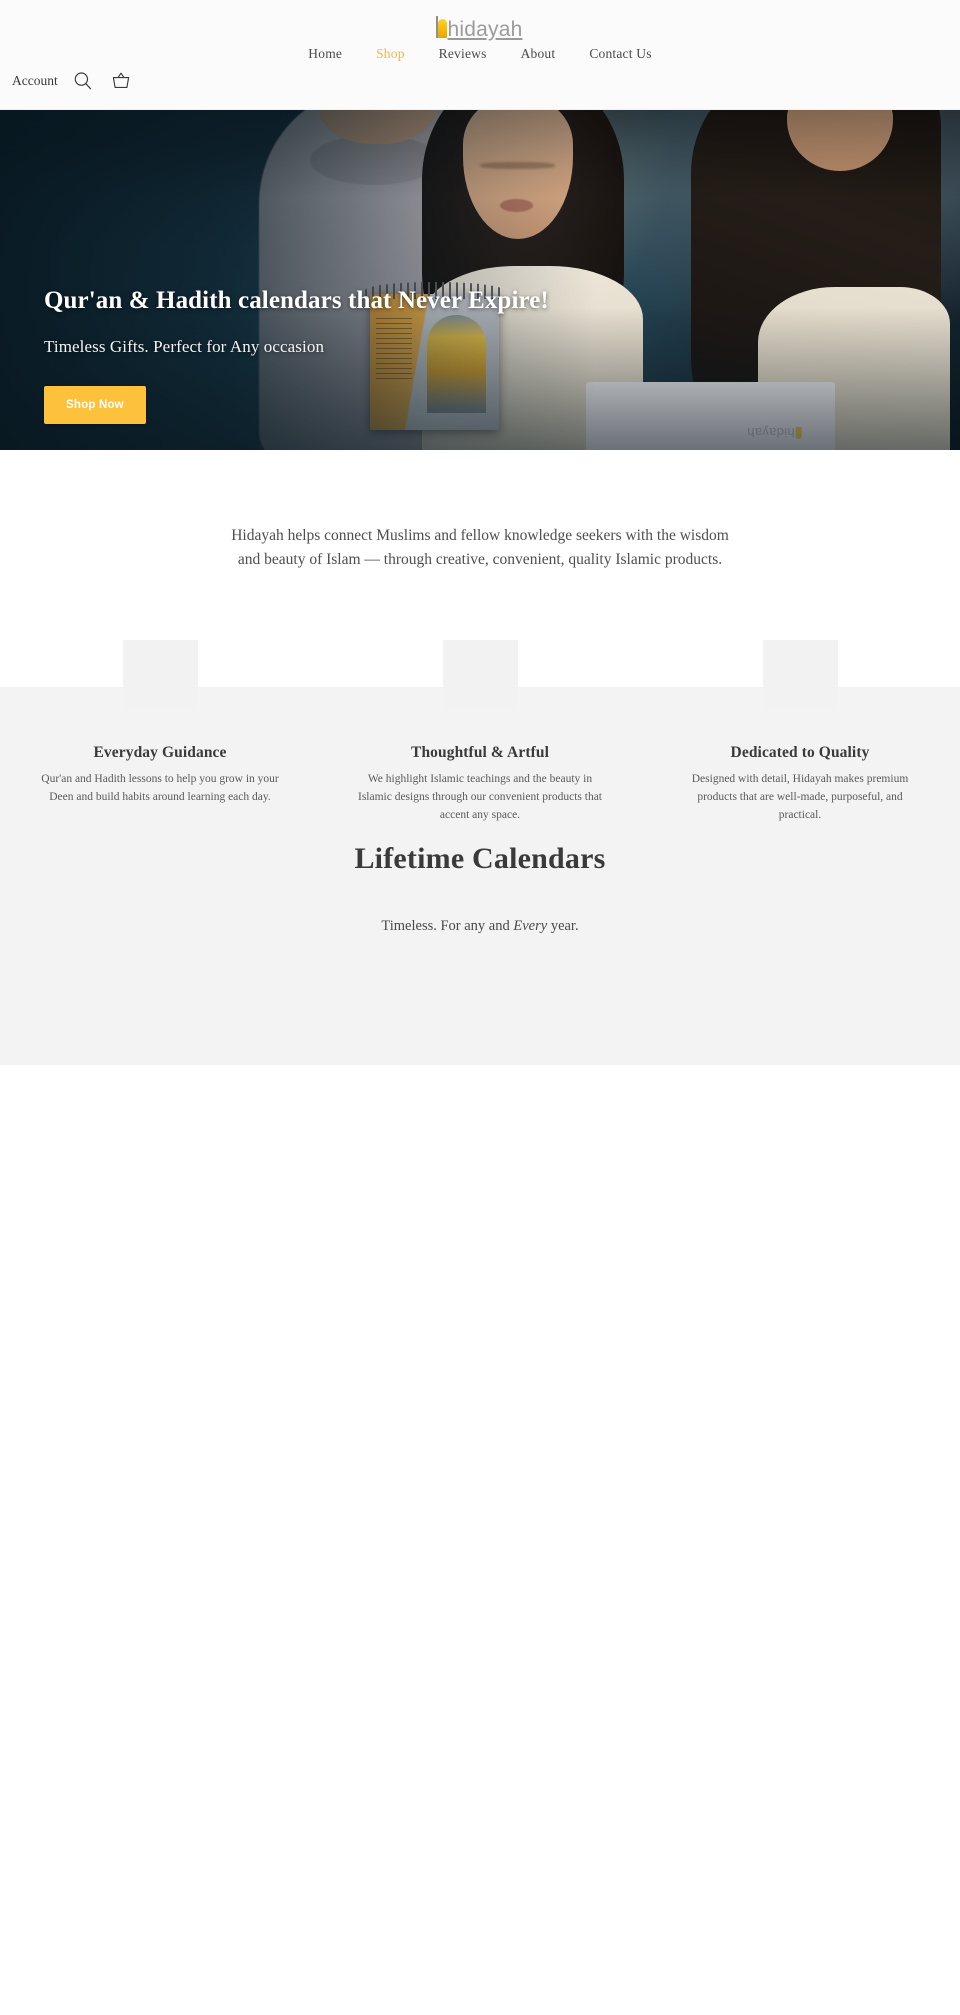  Describe the element at coordinates (325, 54) in the screenshot. I see `nav-item-home: Home` at that location.